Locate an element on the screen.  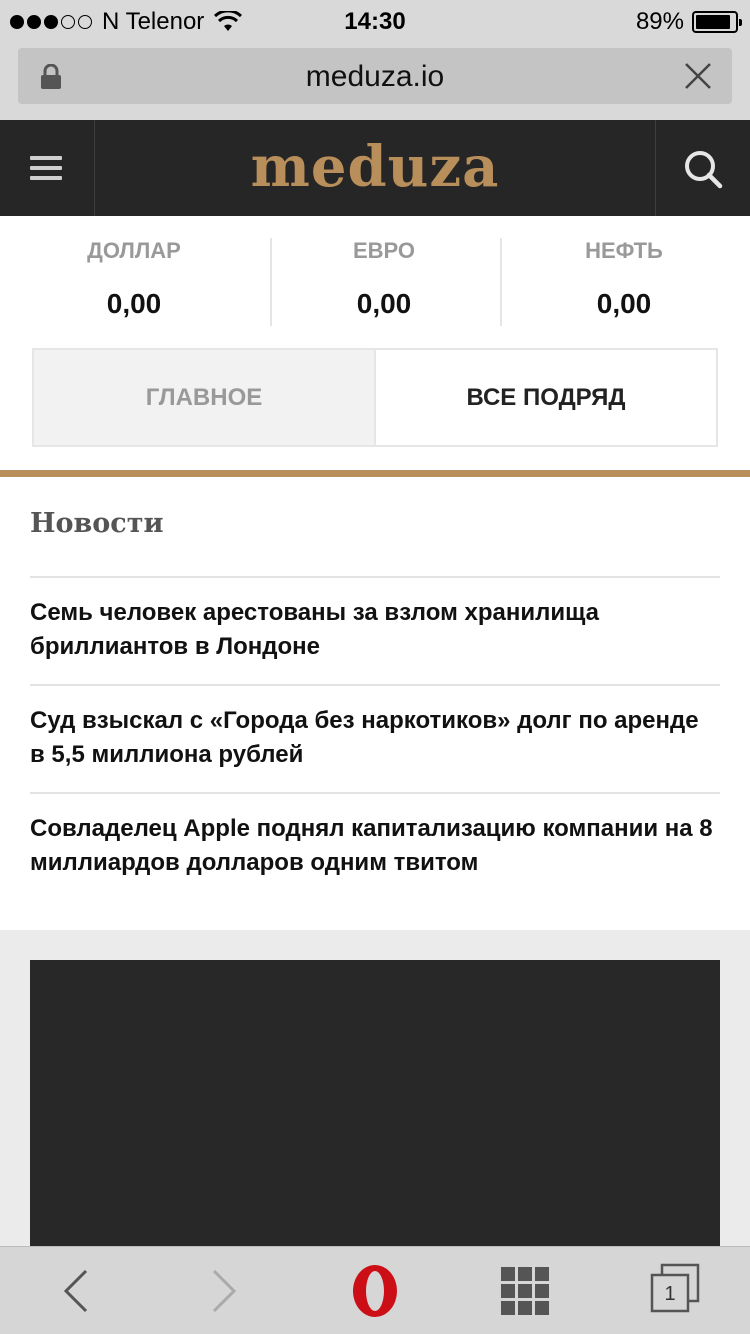
rate-label: ЕВРО is located at coordinates (384, 250).